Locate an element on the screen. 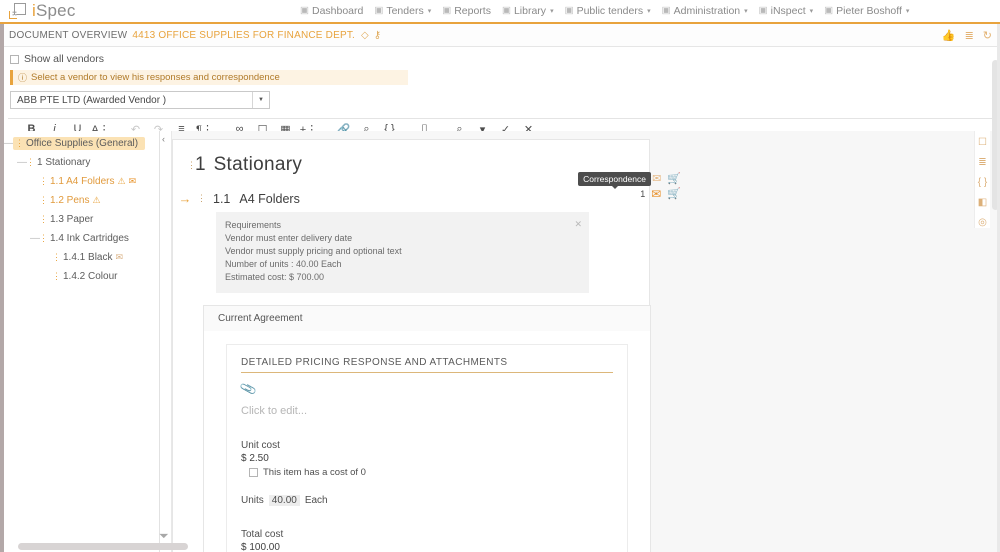  nav-item-label: Pieter Boshoff is located at coordinates (869, 11).